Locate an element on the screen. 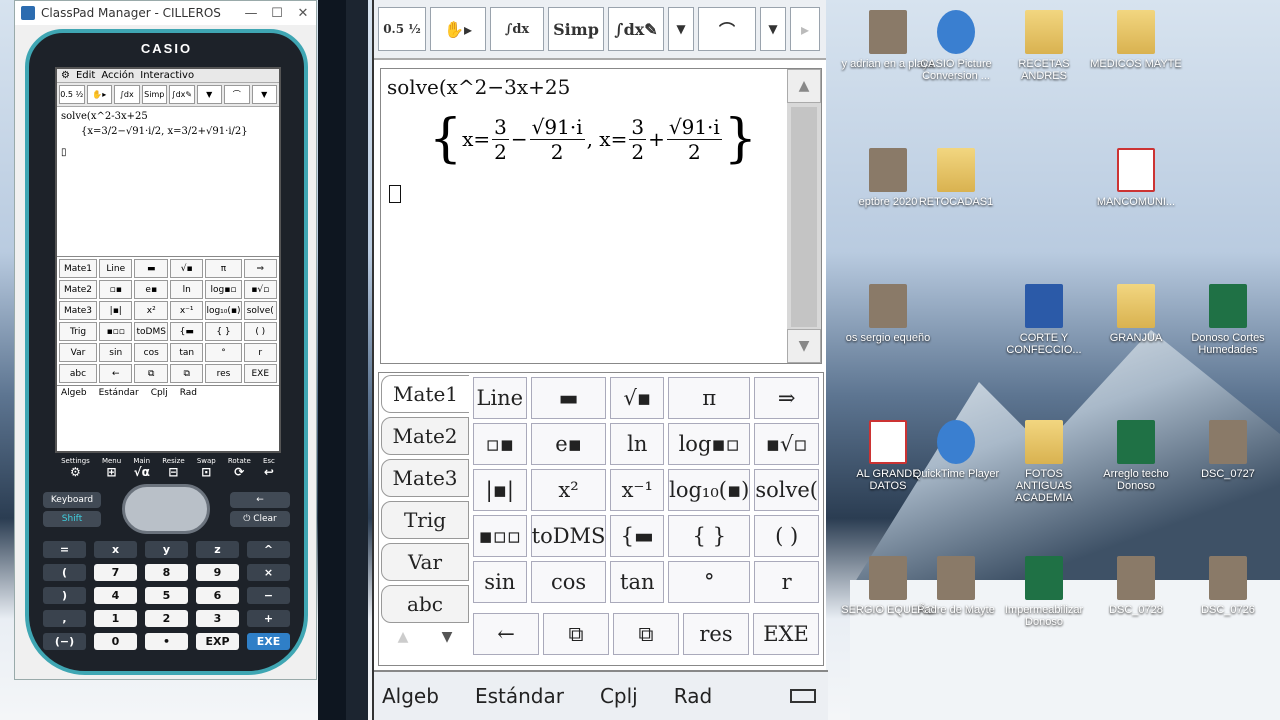  soft-key: x² is located at coordinates (568, 490).